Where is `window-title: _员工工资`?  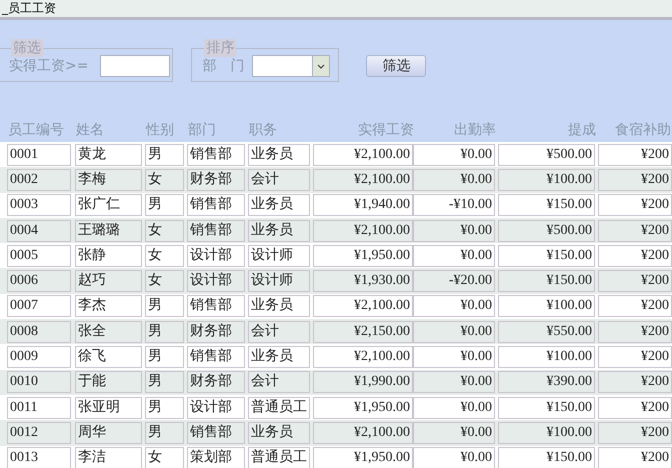 window-title: _员工工资 is located at coordinates (29, 8).